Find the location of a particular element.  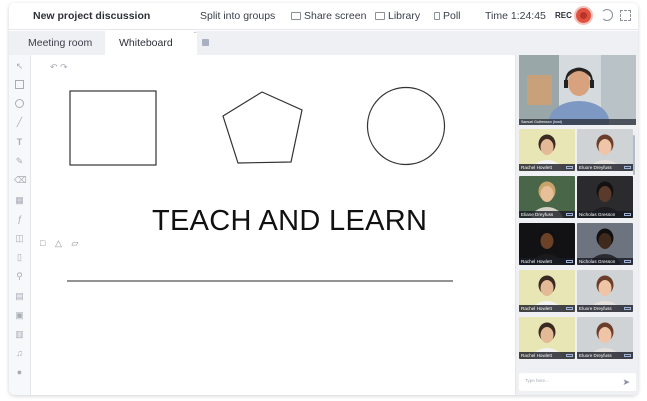

screen-icon is located at coordinates (296, 16).